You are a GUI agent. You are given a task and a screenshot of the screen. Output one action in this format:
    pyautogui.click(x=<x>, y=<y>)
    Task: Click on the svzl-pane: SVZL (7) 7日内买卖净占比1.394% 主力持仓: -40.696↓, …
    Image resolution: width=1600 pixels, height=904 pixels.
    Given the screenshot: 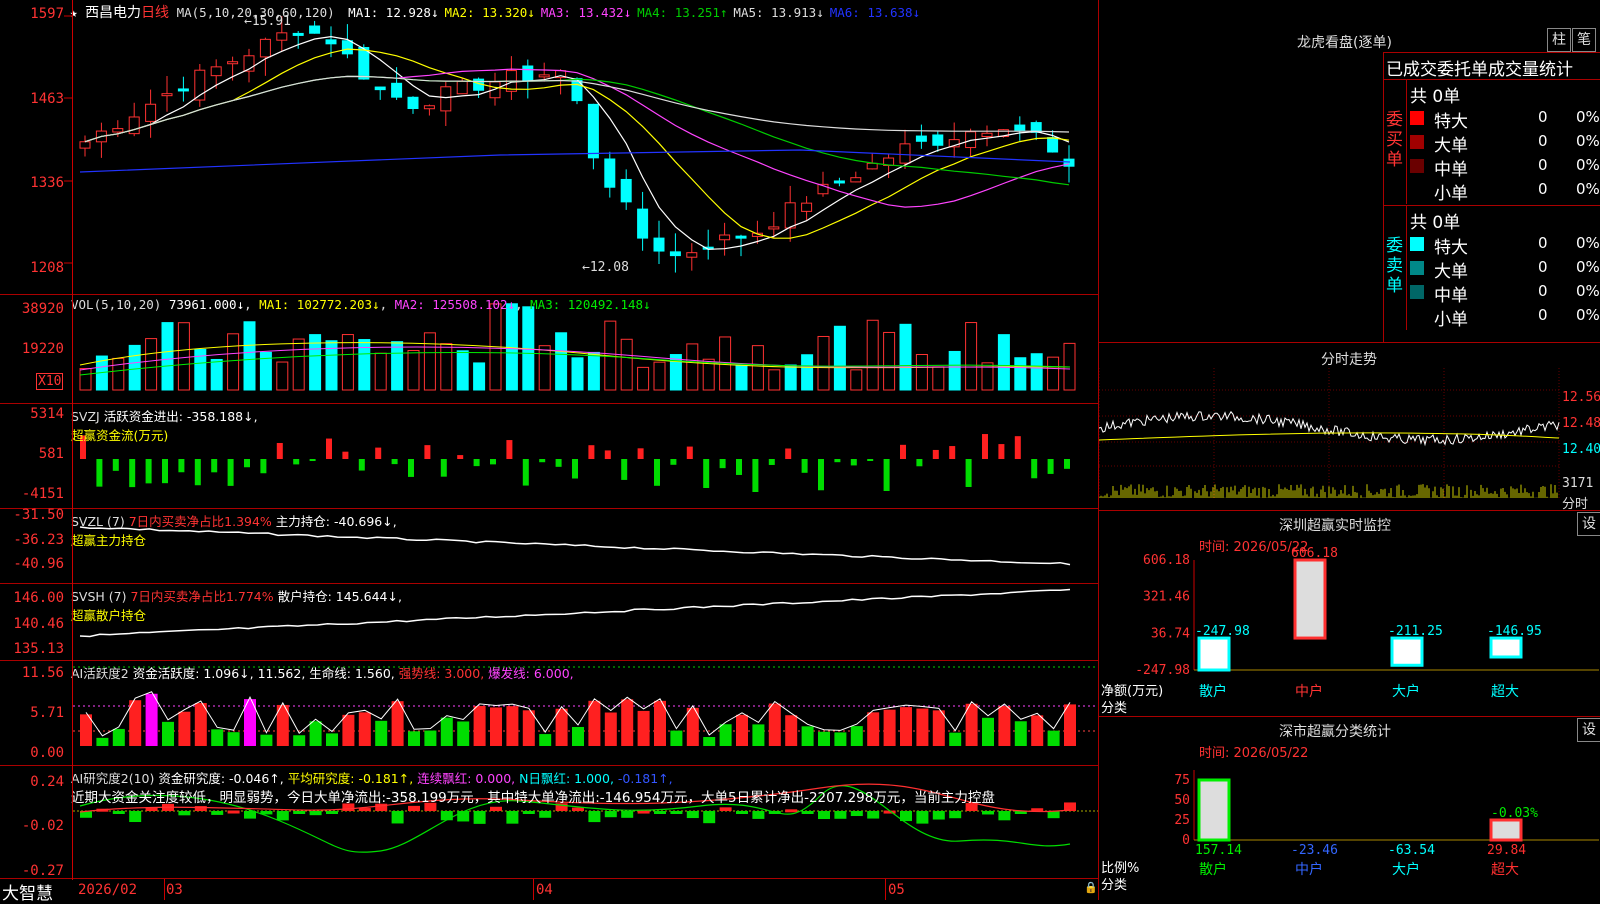 What is the action you would take?
    pyautogui.click(x=549, y=545)
    